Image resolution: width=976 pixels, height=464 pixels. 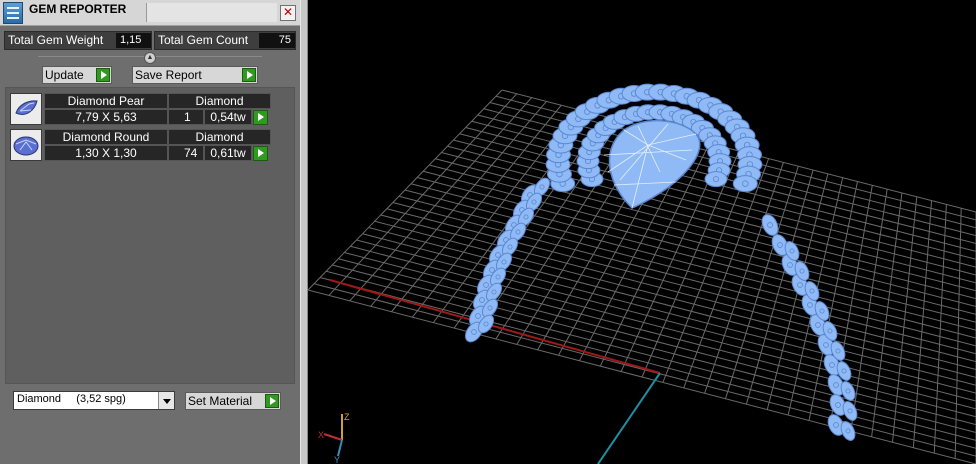 I want to click on collapse-icon: ▲, so click(x=150, y=58).